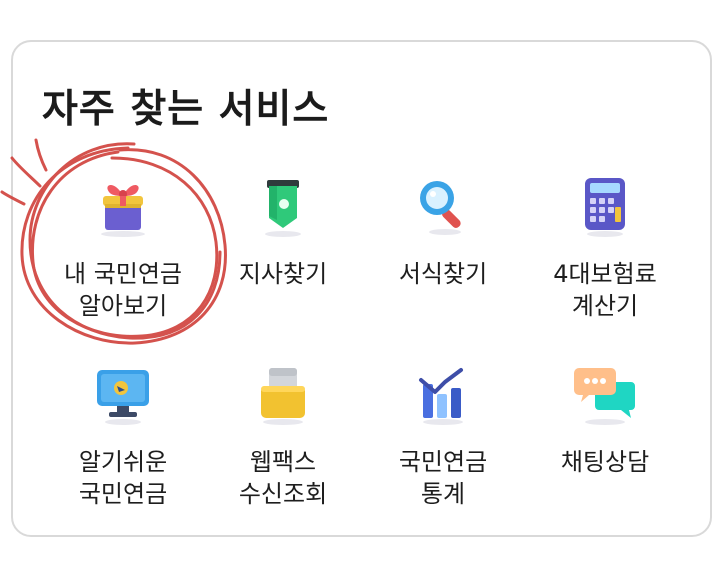  Describe the element at coordinates (443, 436) in the screenshot. I see `service-pension-statistics: 국민연금 통계` at that location.